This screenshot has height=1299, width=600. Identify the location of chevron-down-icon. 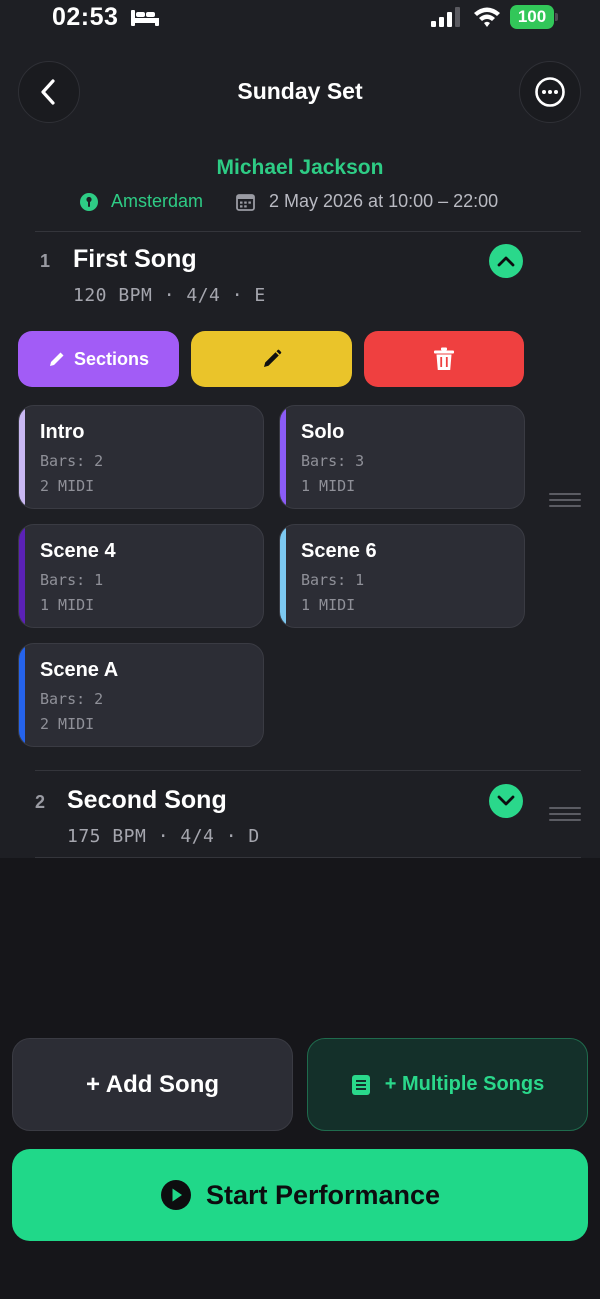
(506, 800).